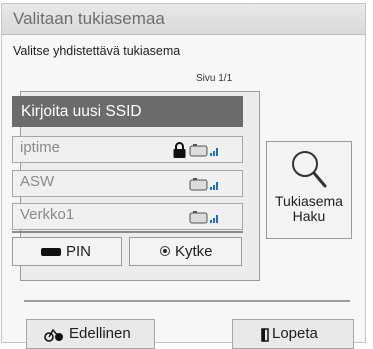 This screenshot has height=349, width=373. I want to click on pin-label: PIN, so click(79, 251).